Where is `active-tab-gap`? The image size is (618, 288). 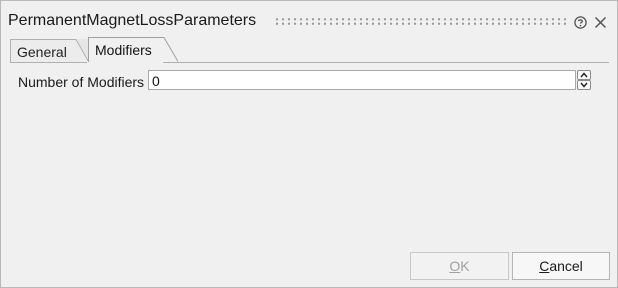 active-tab-gap is located at coordinates (125, 62).